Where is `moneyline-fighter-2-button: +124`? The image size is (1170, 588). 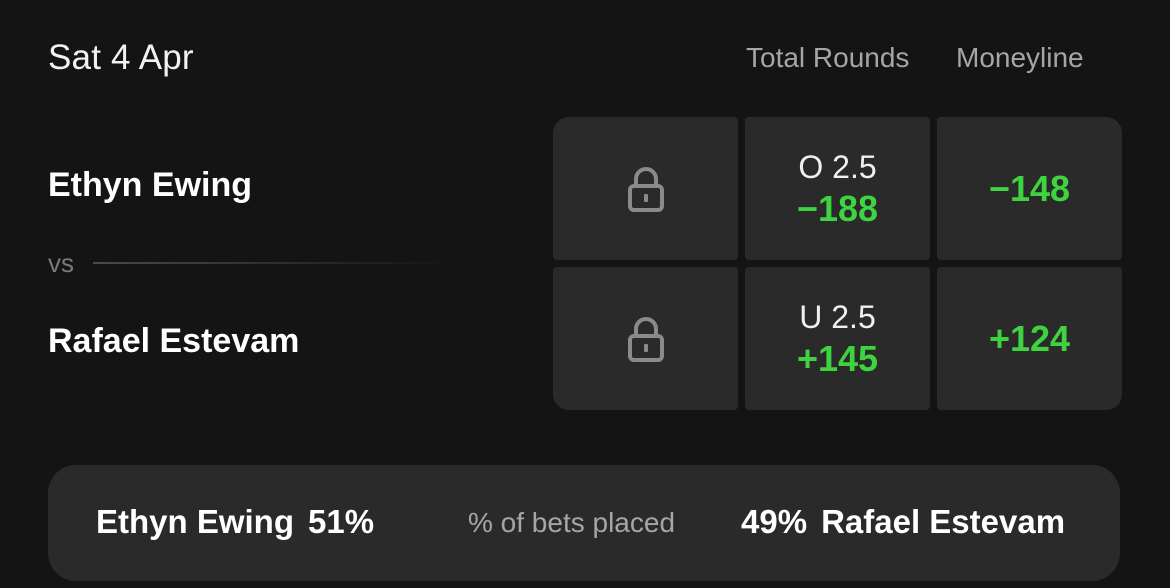
moneyline-fighter-2-button: +124 is located at coordinates (1029, 338).